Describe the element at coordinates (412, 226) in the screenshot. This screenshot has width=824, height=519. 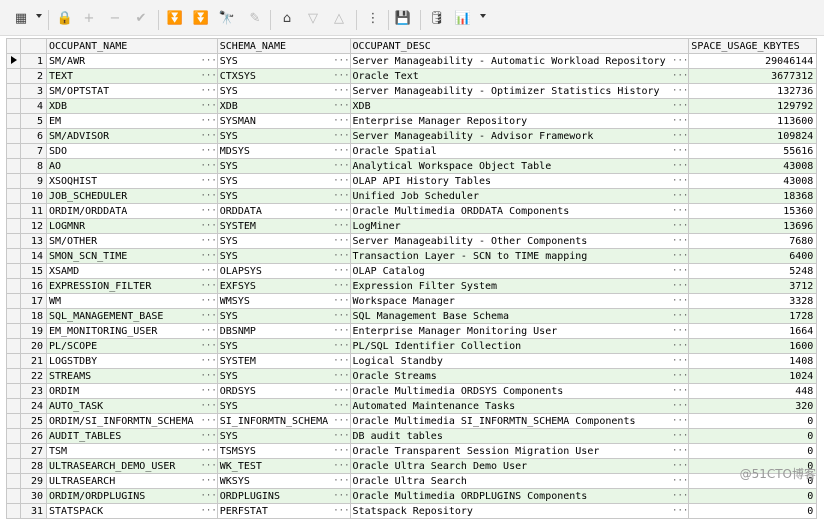
I see `table-row: 12 LOGMNR ··· SYSTEM ··· LogMiner ··· 13696` at that location.